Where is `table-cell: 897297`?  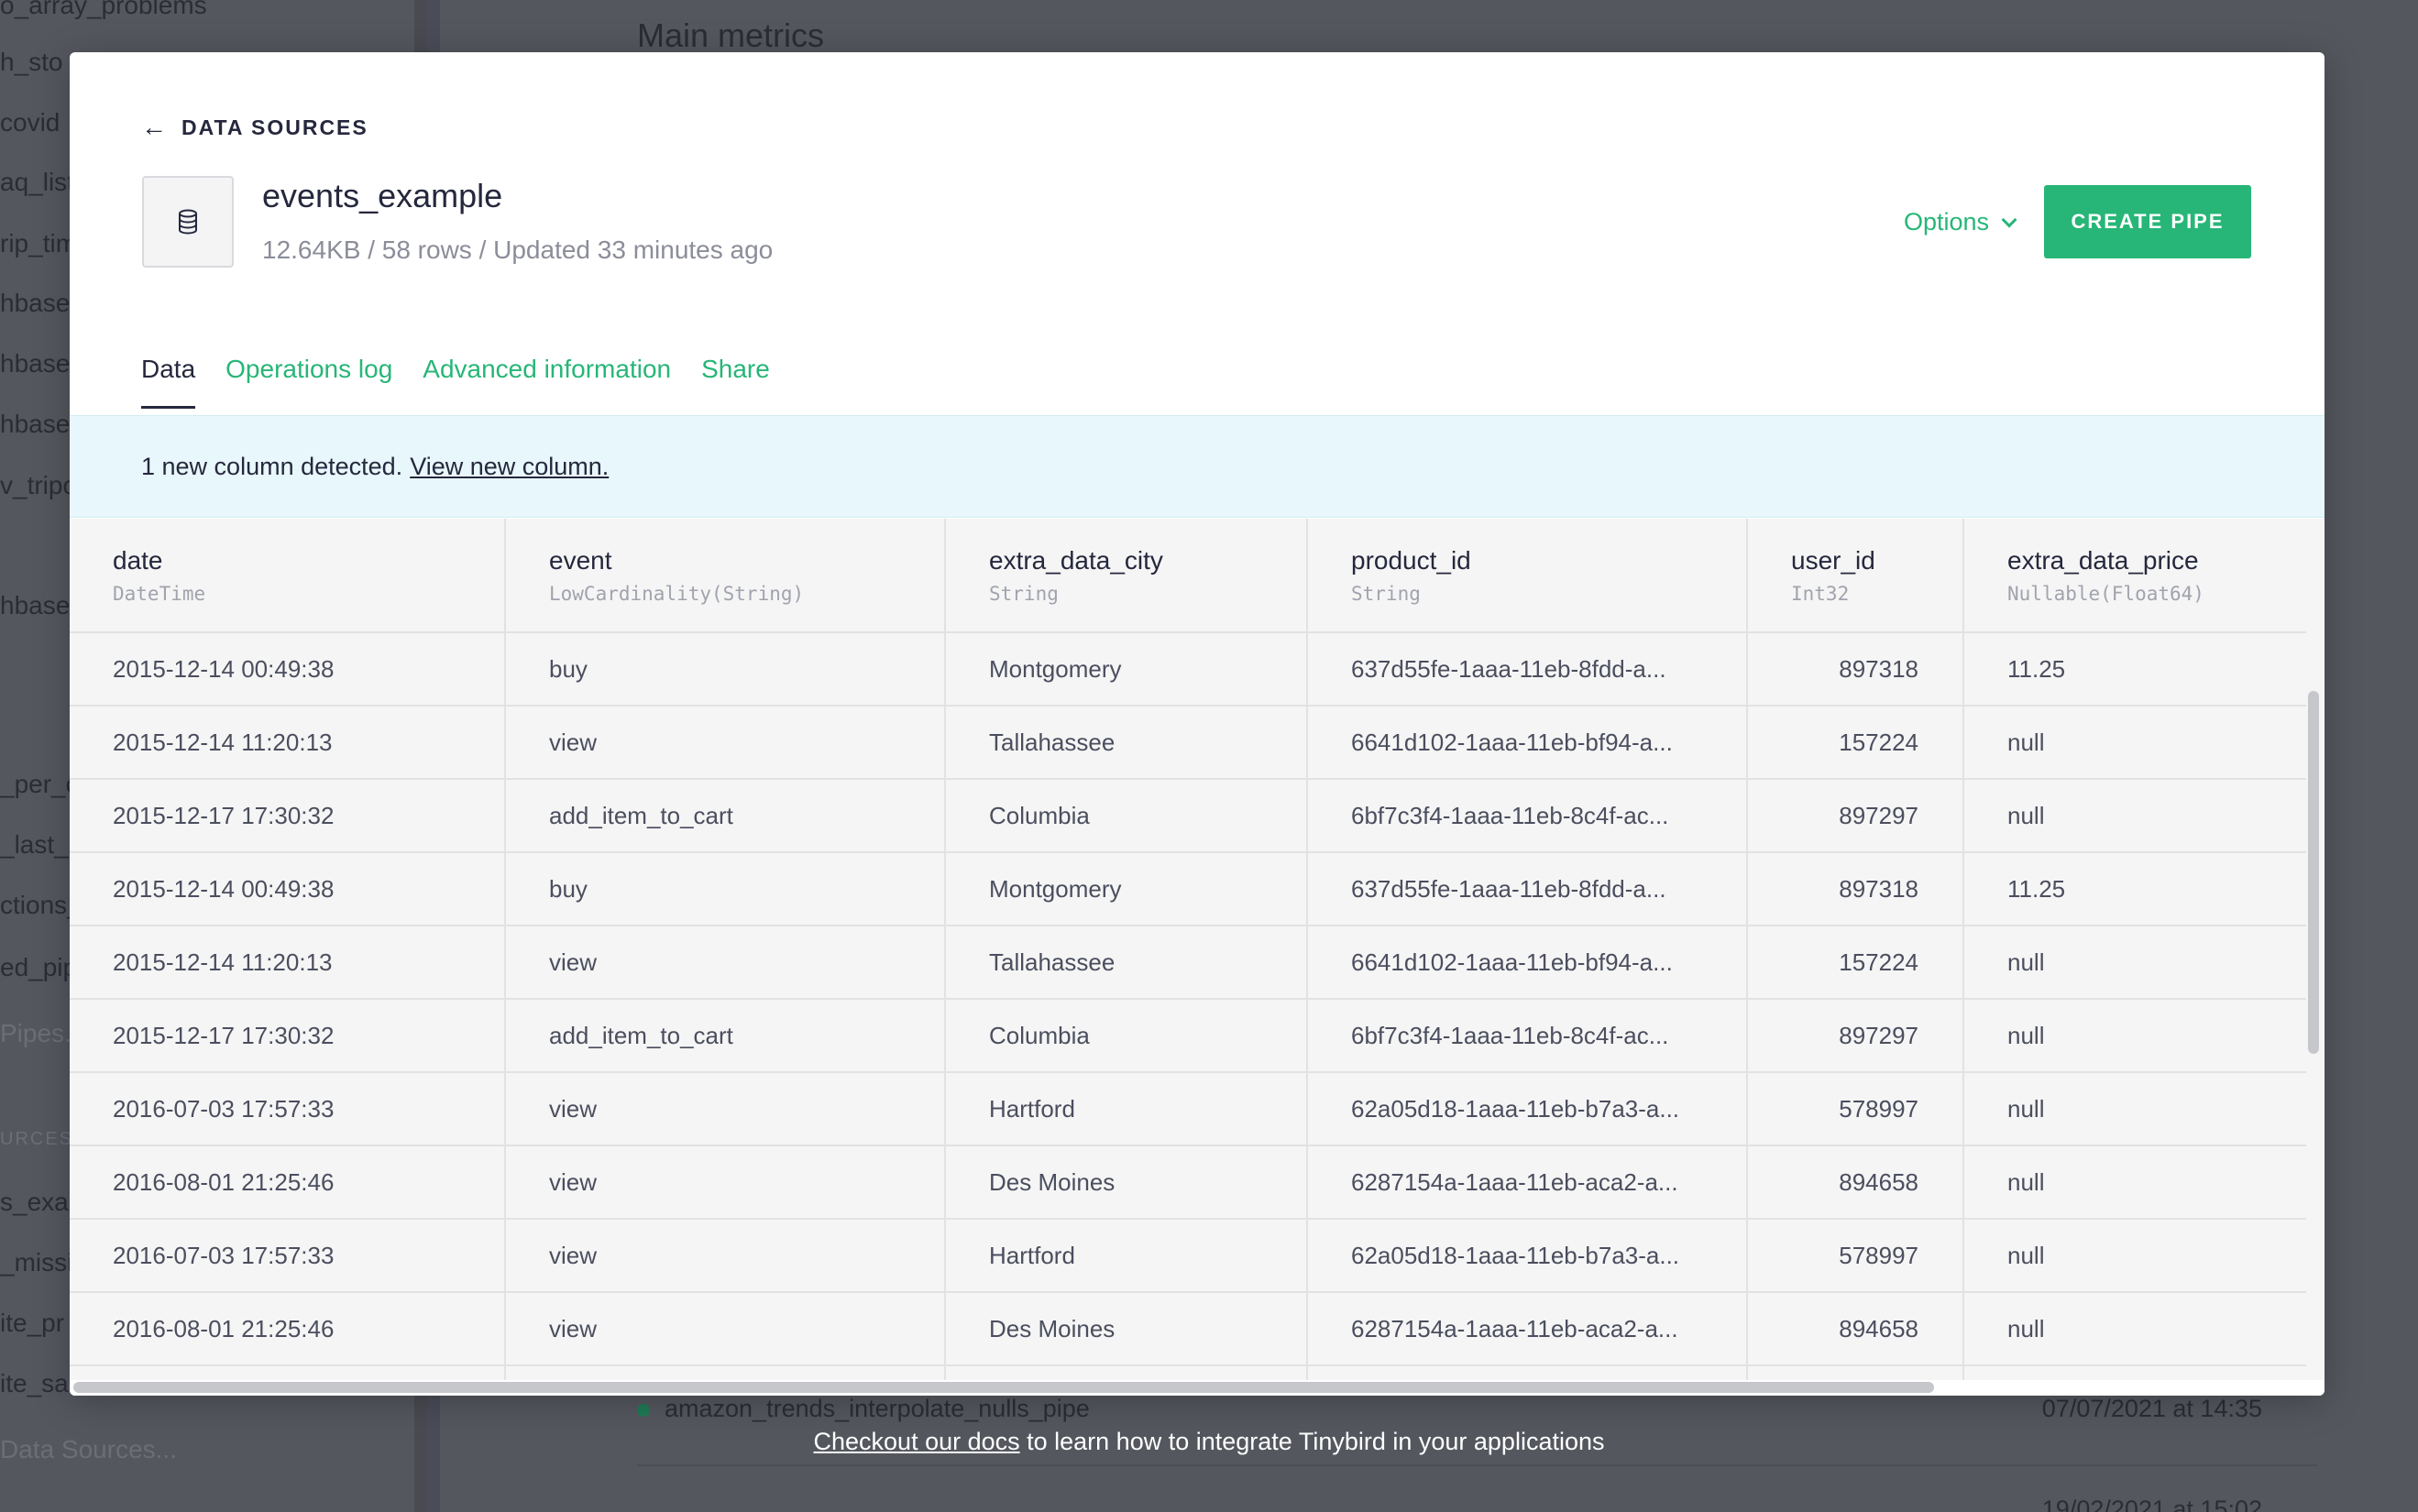
table-cell: 897297 is located at coordinates (1855, 1036).